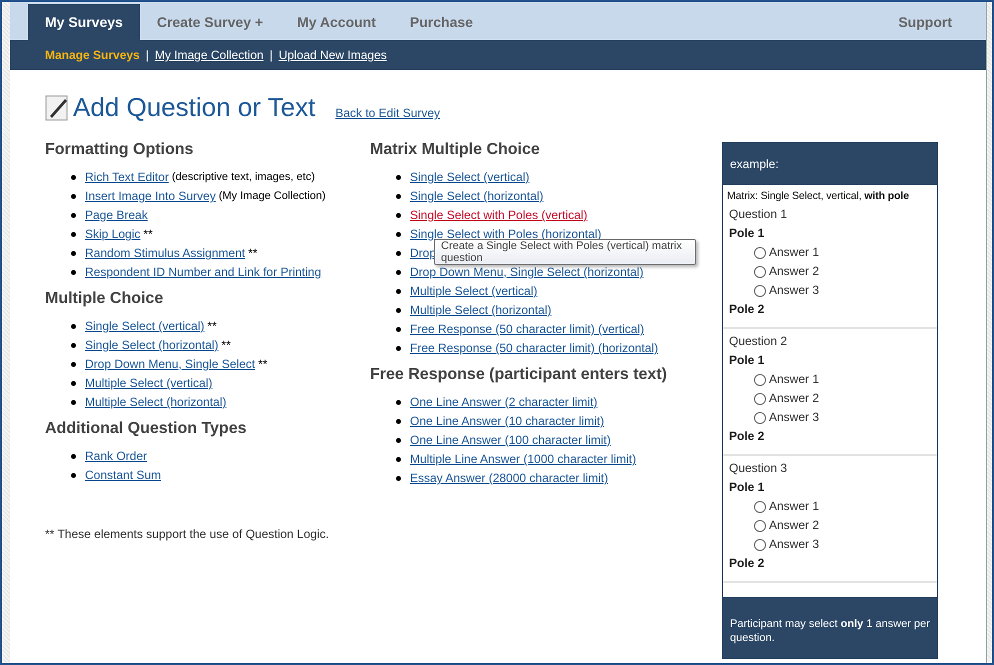  Describe the element at coordinates (455, 150) in the screenshot. I see `section-heading: Matrix Multiple Choice` at that location.